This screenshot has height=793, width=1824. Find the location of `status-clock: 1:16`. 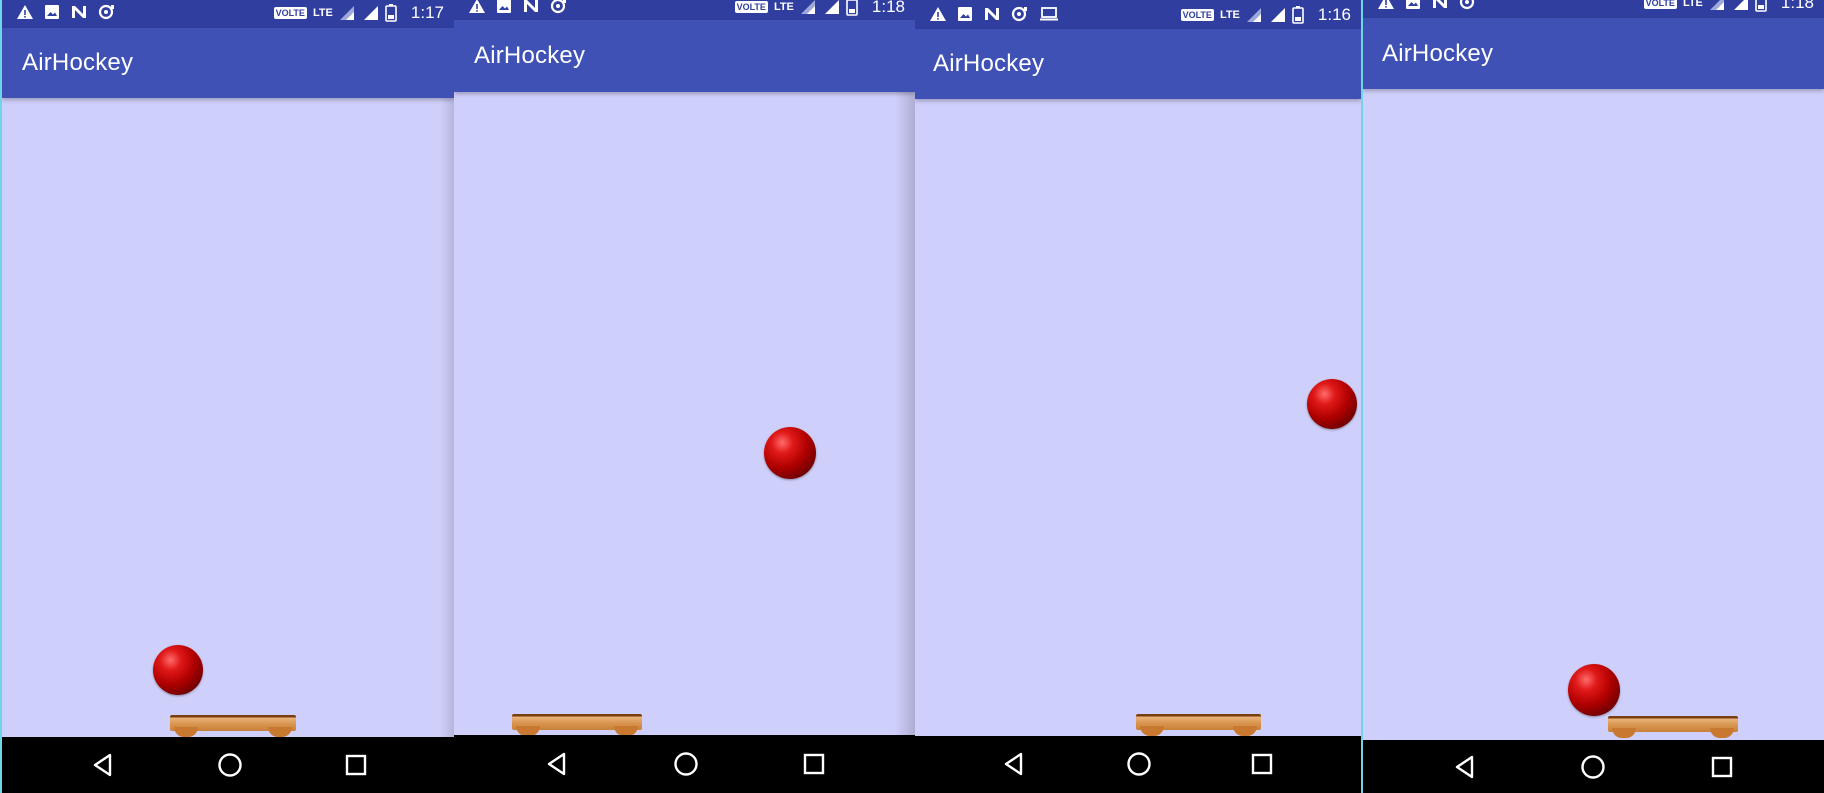

status-clock: 1:16 is located at coordinates (1334, 14).